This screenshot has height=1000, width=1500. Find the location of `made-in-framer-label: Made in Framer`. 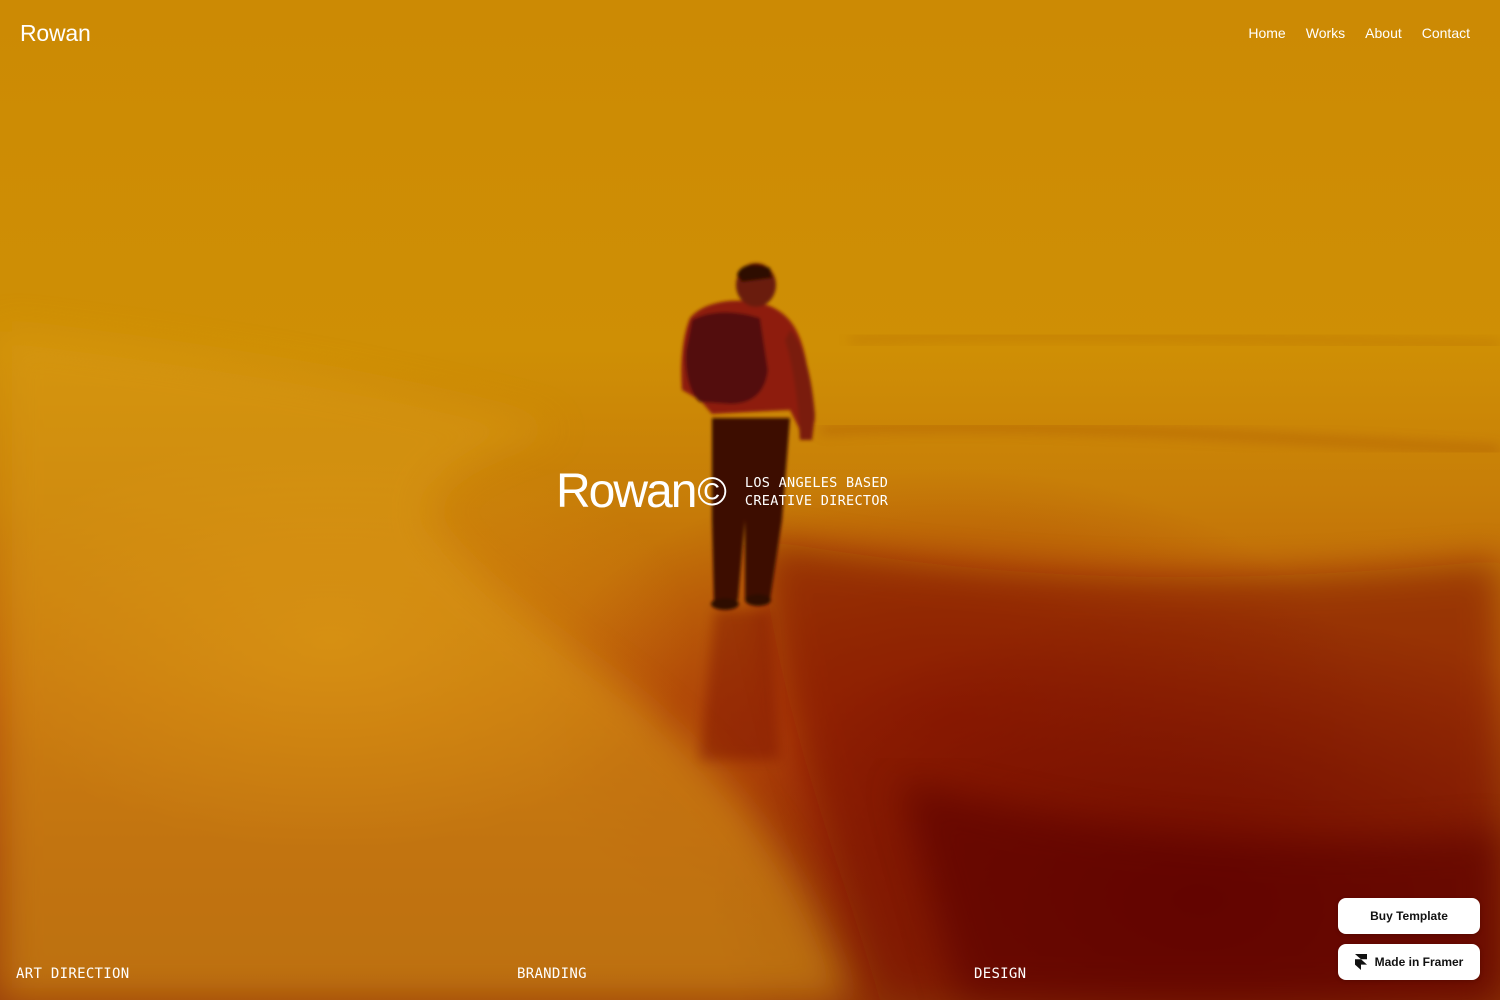

made-in-framer-label: Made in Framer is located at coordinates (1419, 962).